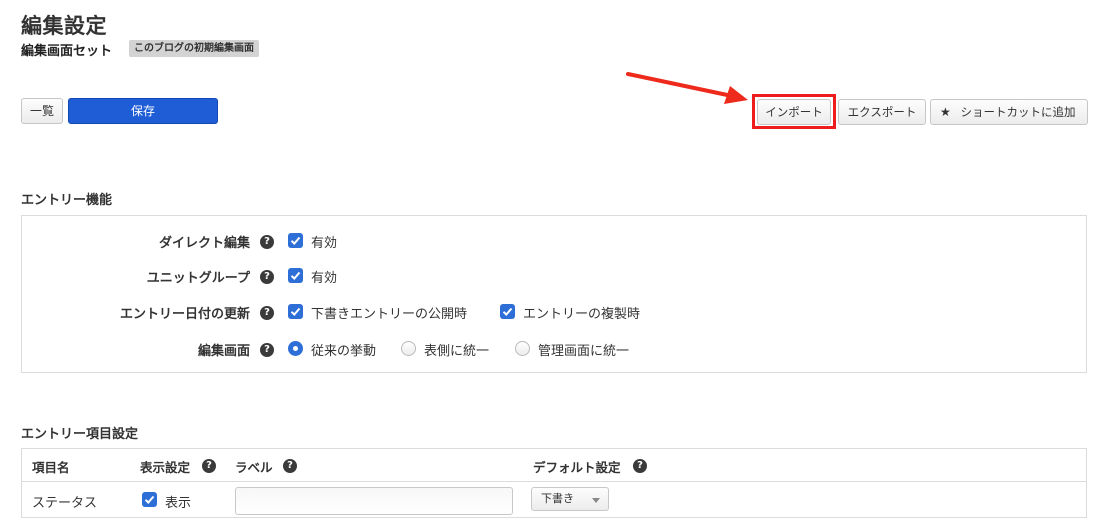 The width and height of the screenshot is (1108, 518). What do you see at coordinates (194, 48) in the screenshot?
I see `default-set-badge: このブログの初期編集画面` at bounding box center [194, 48].